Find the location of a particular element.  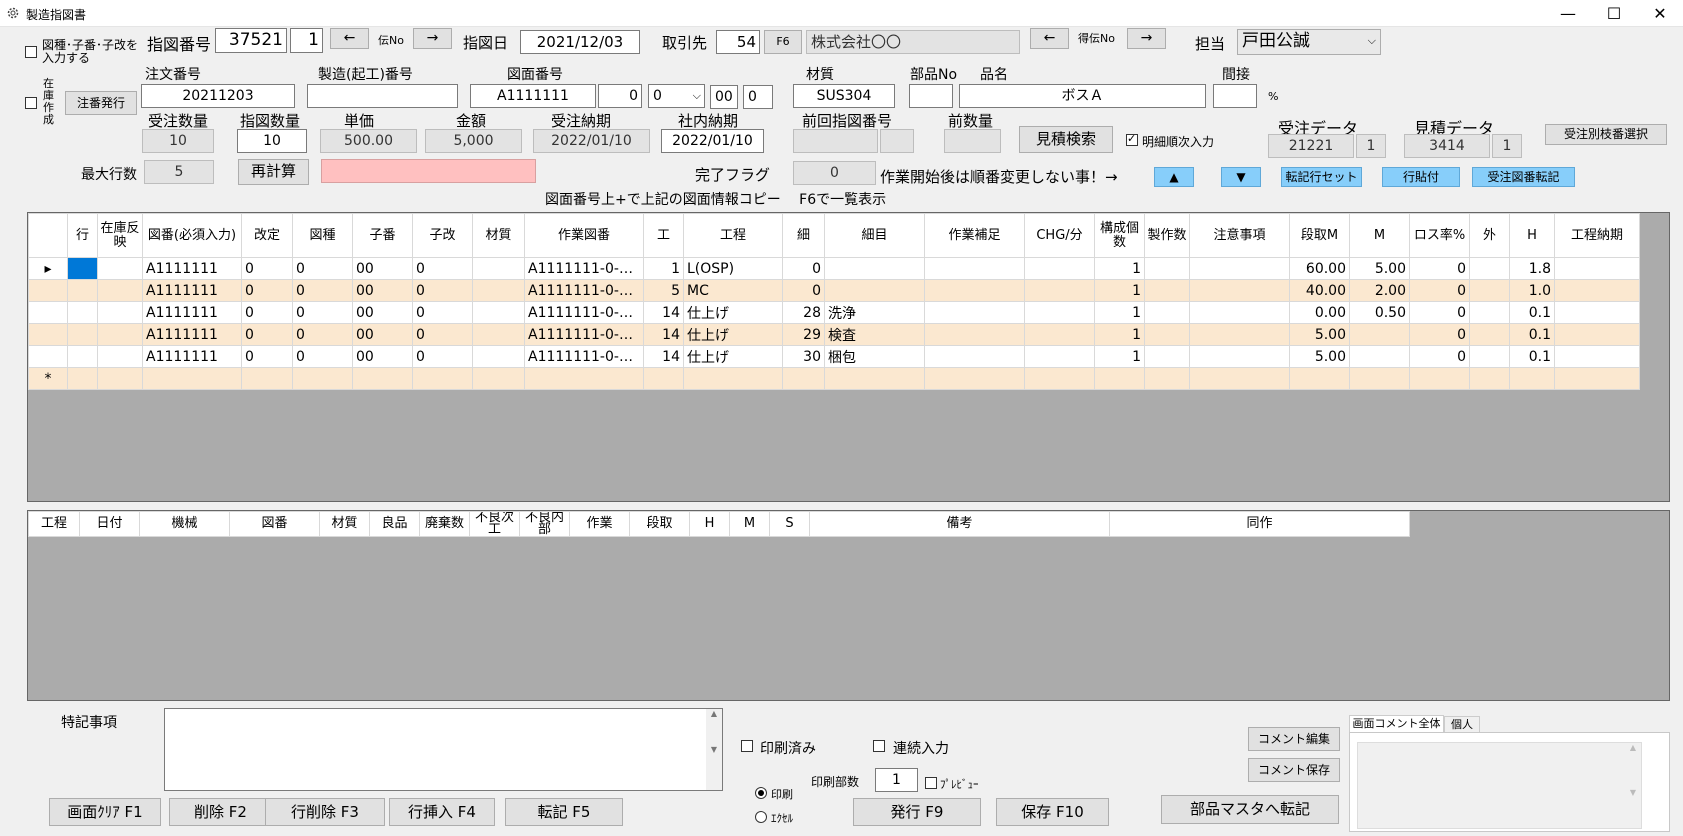

cell-detail-no: 30 is located at coordinates (803, 356).